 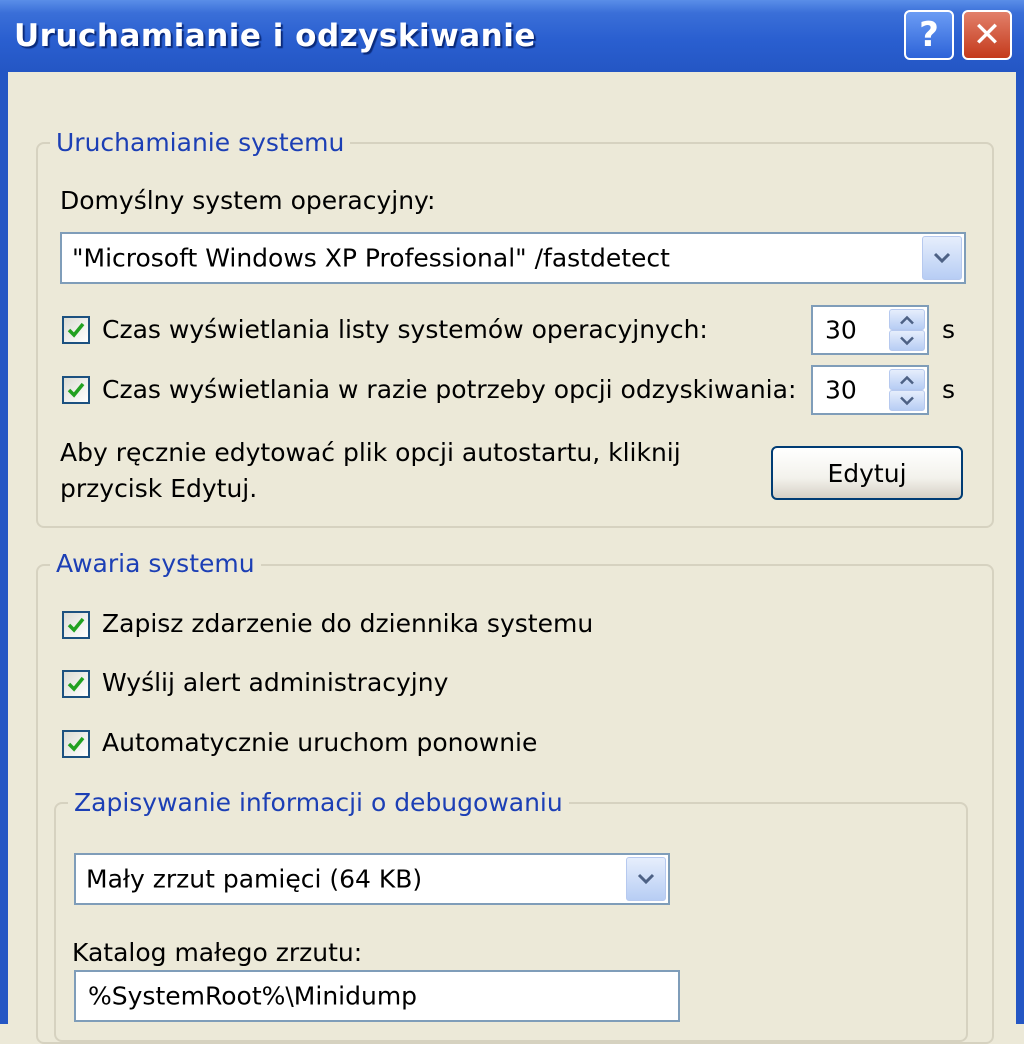 What do you see at coordinates (155, 563) in the screenshot?
I see `failure-group-title: Awaria systemu` at bounding box center [155, 563].